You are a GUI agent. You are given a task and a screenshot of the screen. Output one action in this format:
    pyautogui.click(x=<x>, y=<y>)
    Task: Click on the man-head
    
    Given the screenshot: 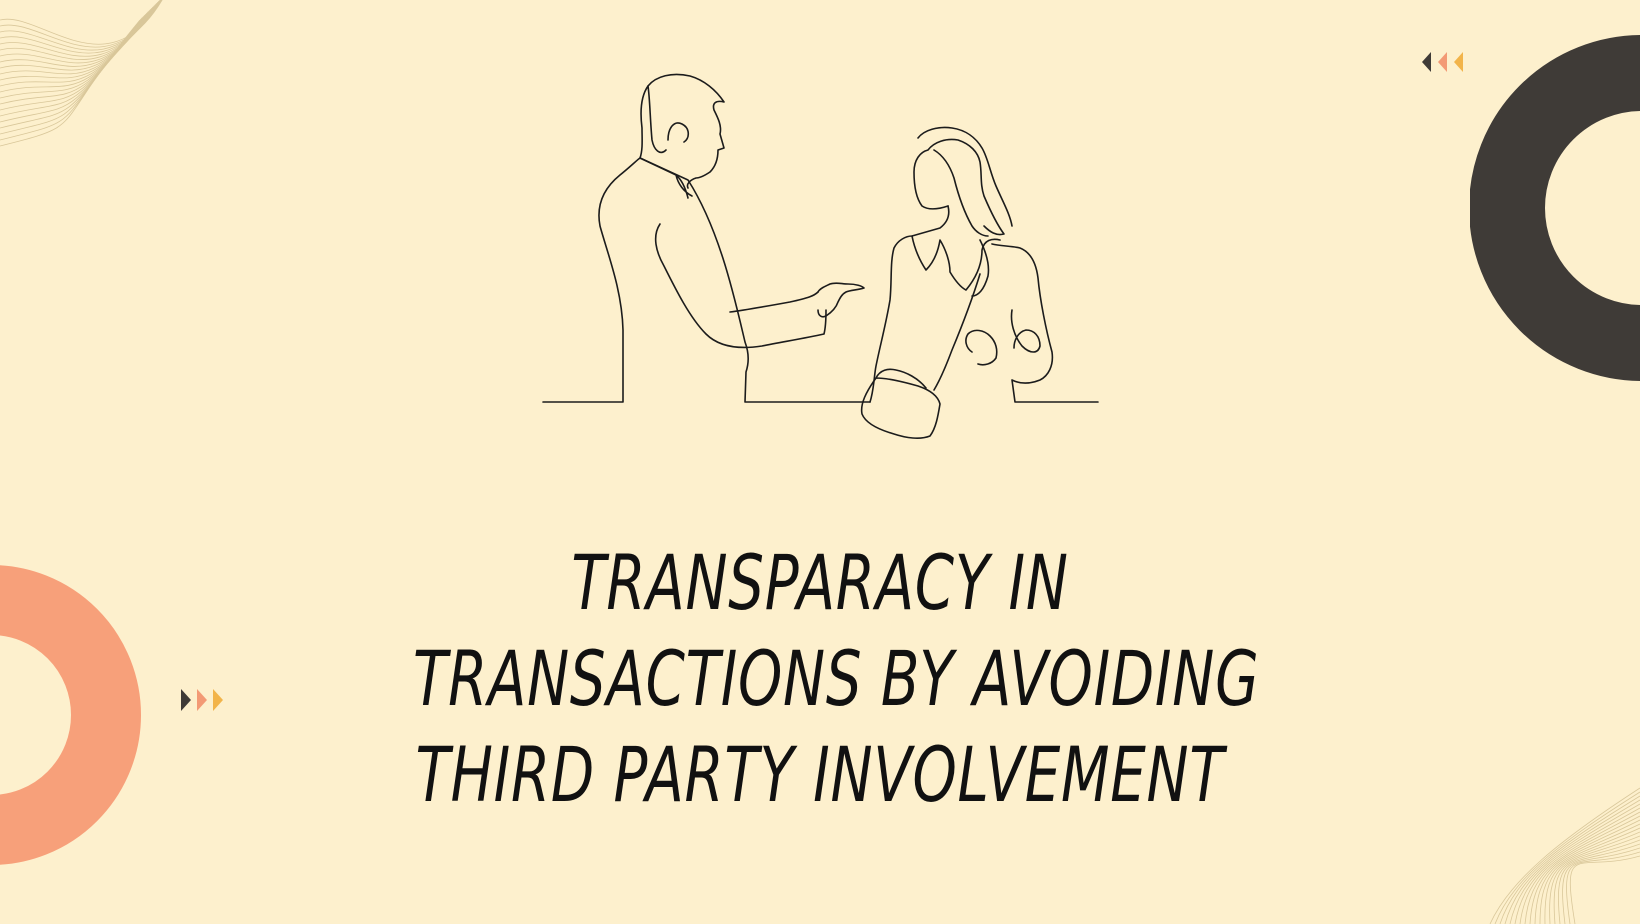 What is the action you would take?
    pyautogui.click(x=682, y=131)
    